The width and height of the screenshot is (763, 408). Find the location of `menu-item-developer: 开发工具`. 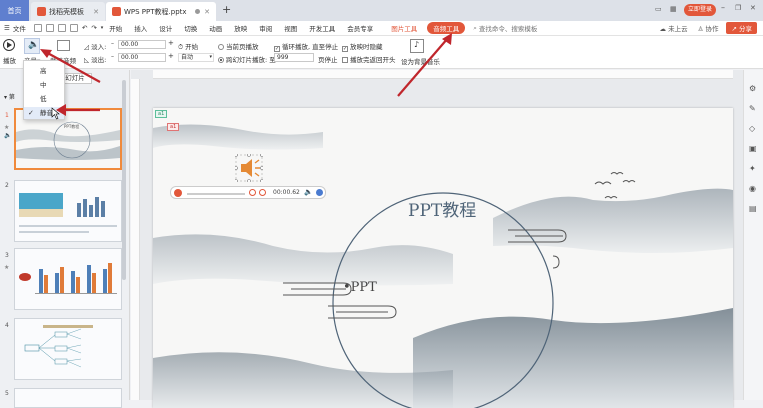

menu-item-developer: 开发工具 is located at coordinates (322, 28).